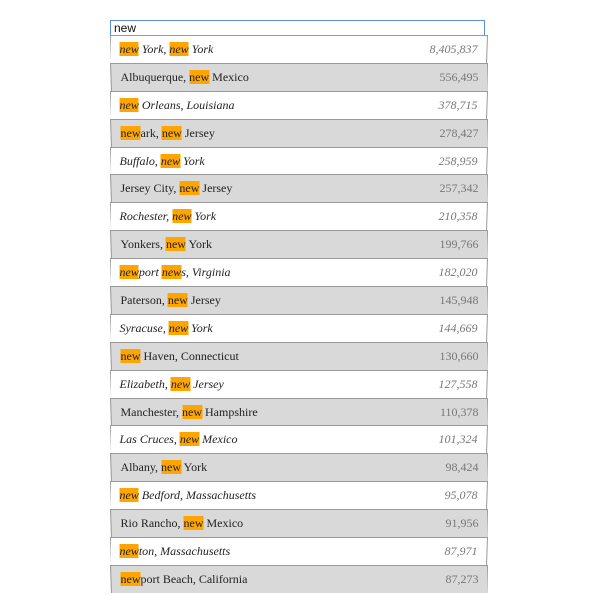  What do you see at coordinates (299, 49) in the screenshot?
I see `list-item: new York, new York 8,405,837` at bounding box center [299, 49].